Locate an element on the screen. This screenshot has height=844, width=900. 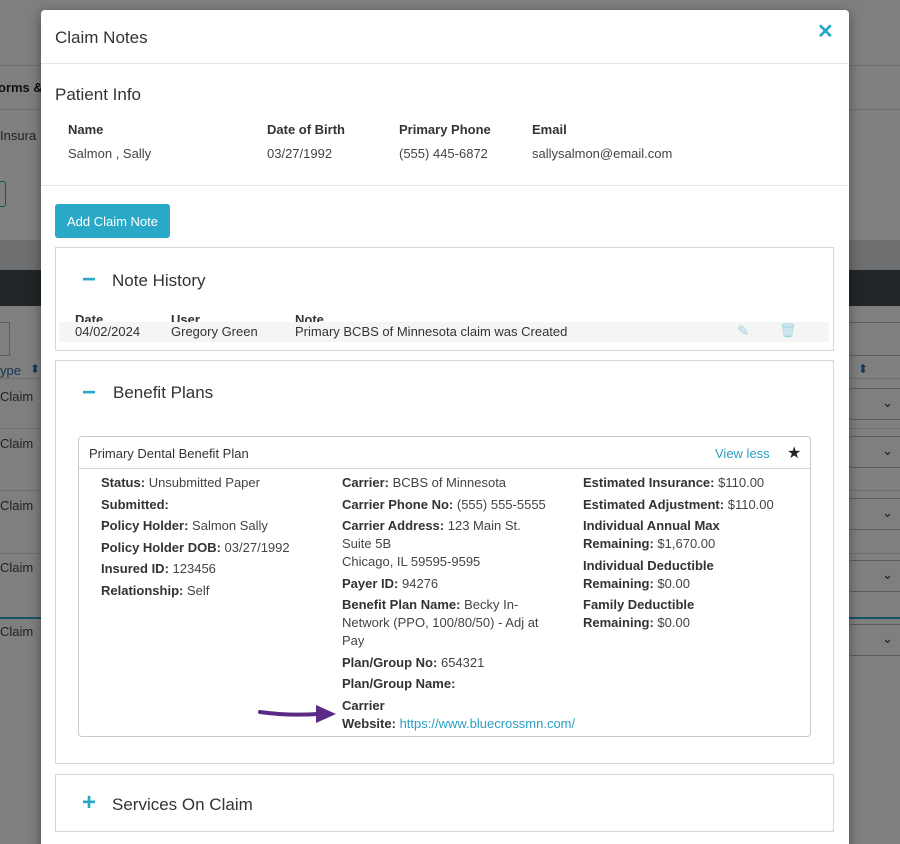
carrier-address-line2: Suite 5B is located at coordinates (367, 543).